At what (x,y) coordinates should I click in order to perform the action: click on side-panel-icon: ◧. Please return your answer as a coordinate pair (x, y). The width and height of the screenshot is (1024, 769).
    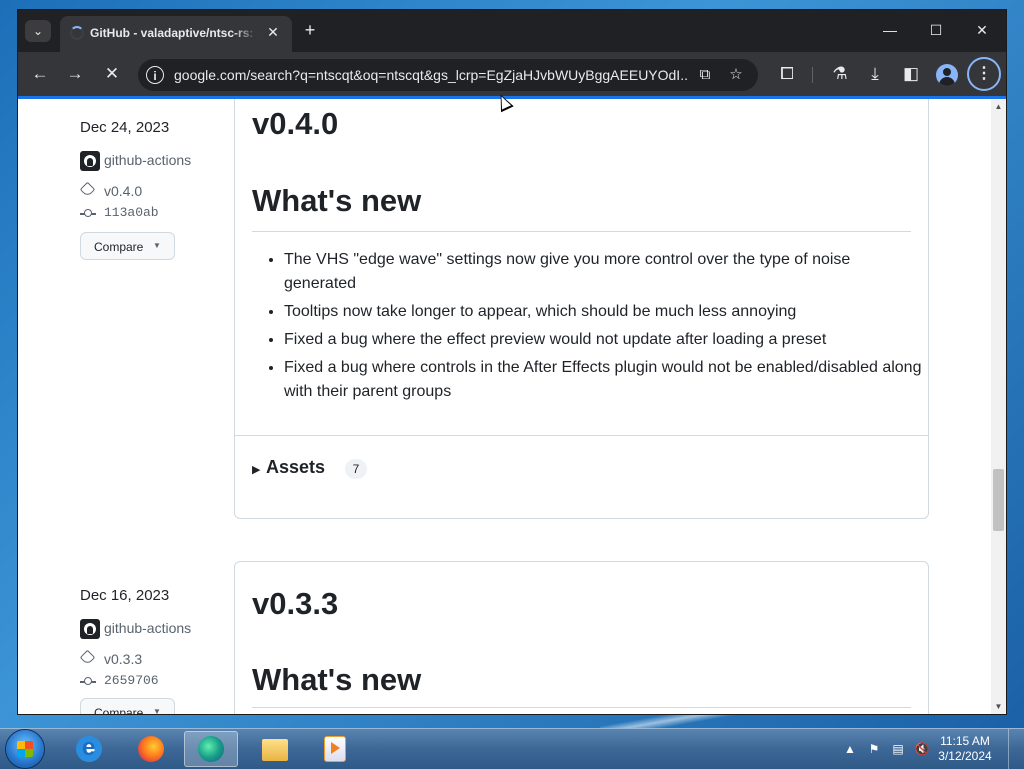
    Looking at the image, I should click on (911, 74).